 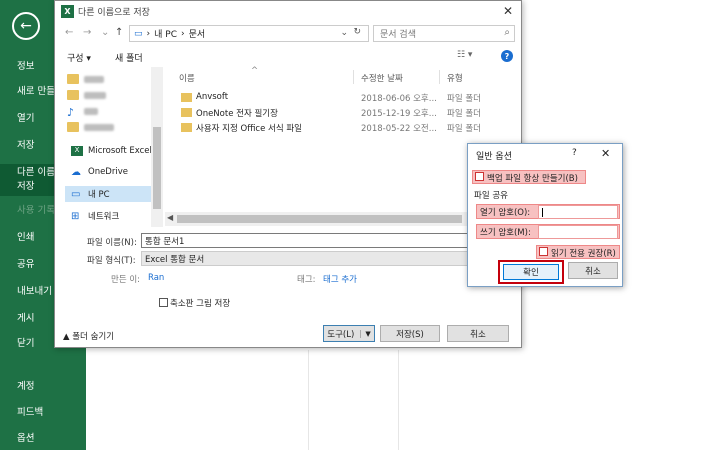 What do you see at coordinates (464, 55) in the screenshot?
I see `view-options-icon: ☷ ▾` at bounding box center [464, 55].